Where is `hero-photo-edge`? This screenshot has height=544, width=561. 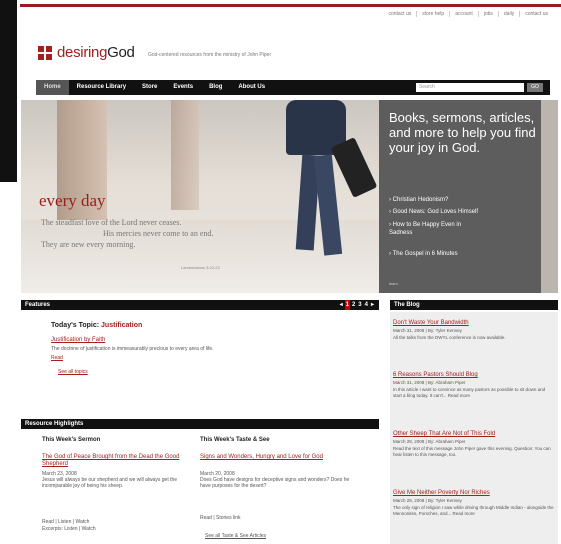 hero-photo-edge is located at coordinates (549, 196).